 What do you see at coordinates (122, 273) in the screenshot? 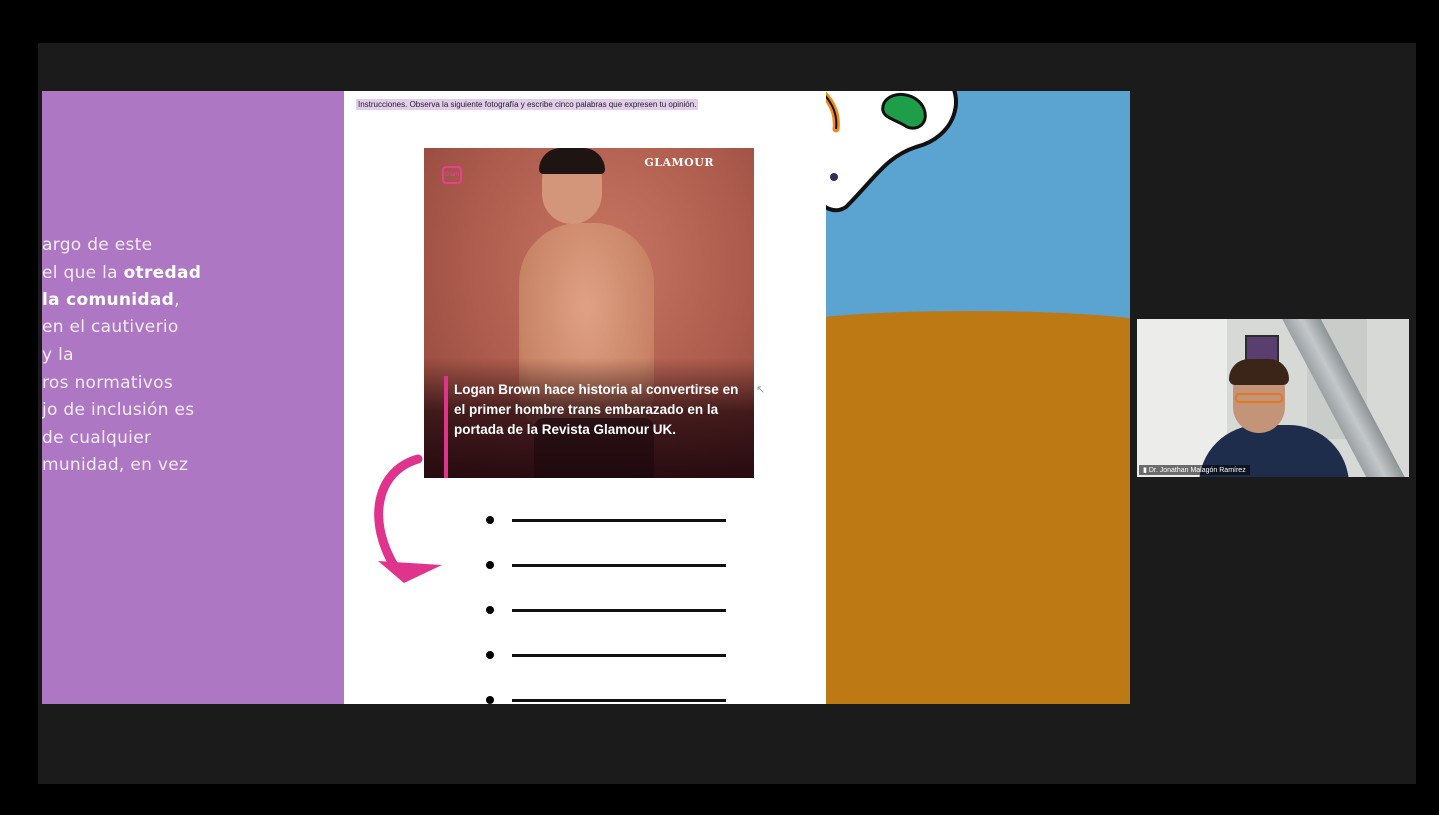
I see `slide-text-line: el que la otredad` at bounding box center [122, 273].